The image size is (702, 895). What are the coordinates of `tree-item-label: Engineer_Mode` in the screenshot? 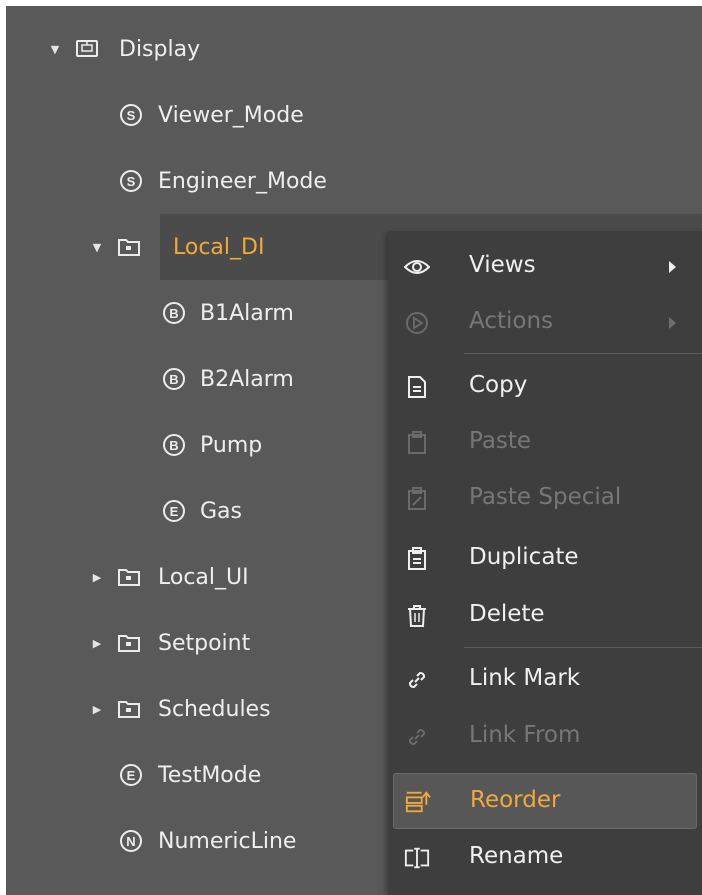 It's located at (242, 181).